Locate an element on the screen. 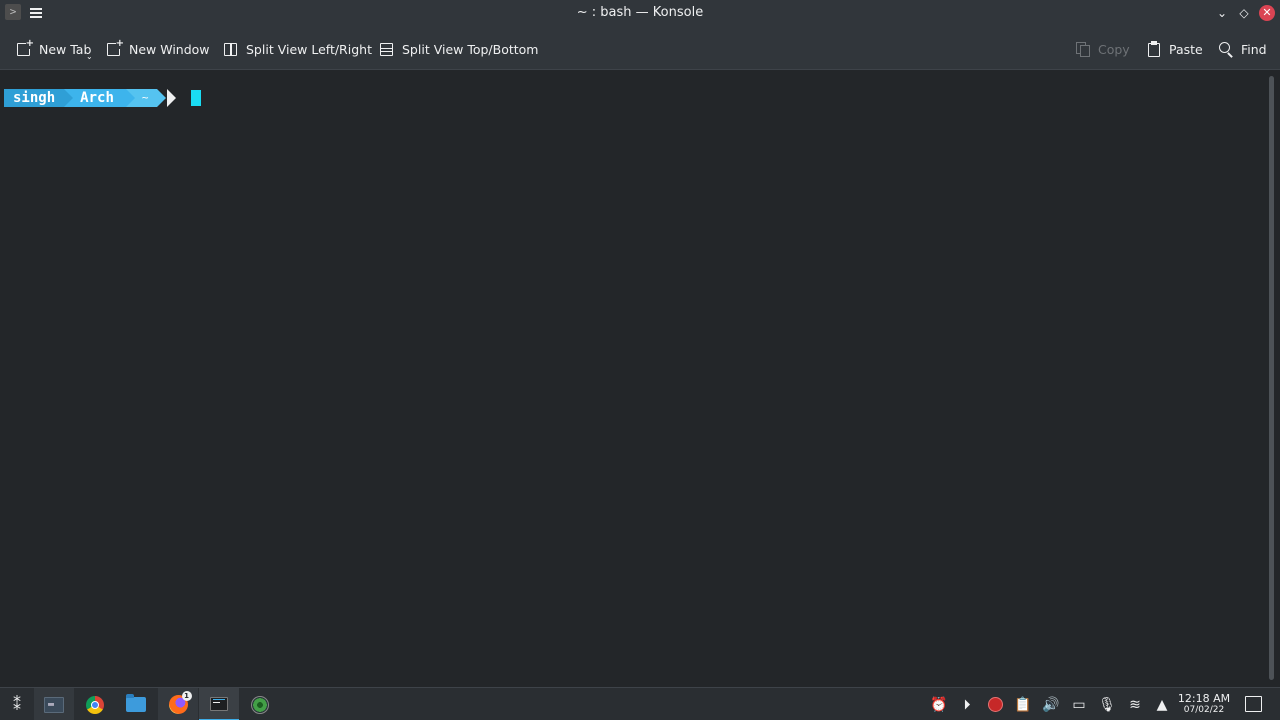 This screenshot has height=720, width=1280. clock-date: 07/02/22 is located at coordinates (1204, 710).